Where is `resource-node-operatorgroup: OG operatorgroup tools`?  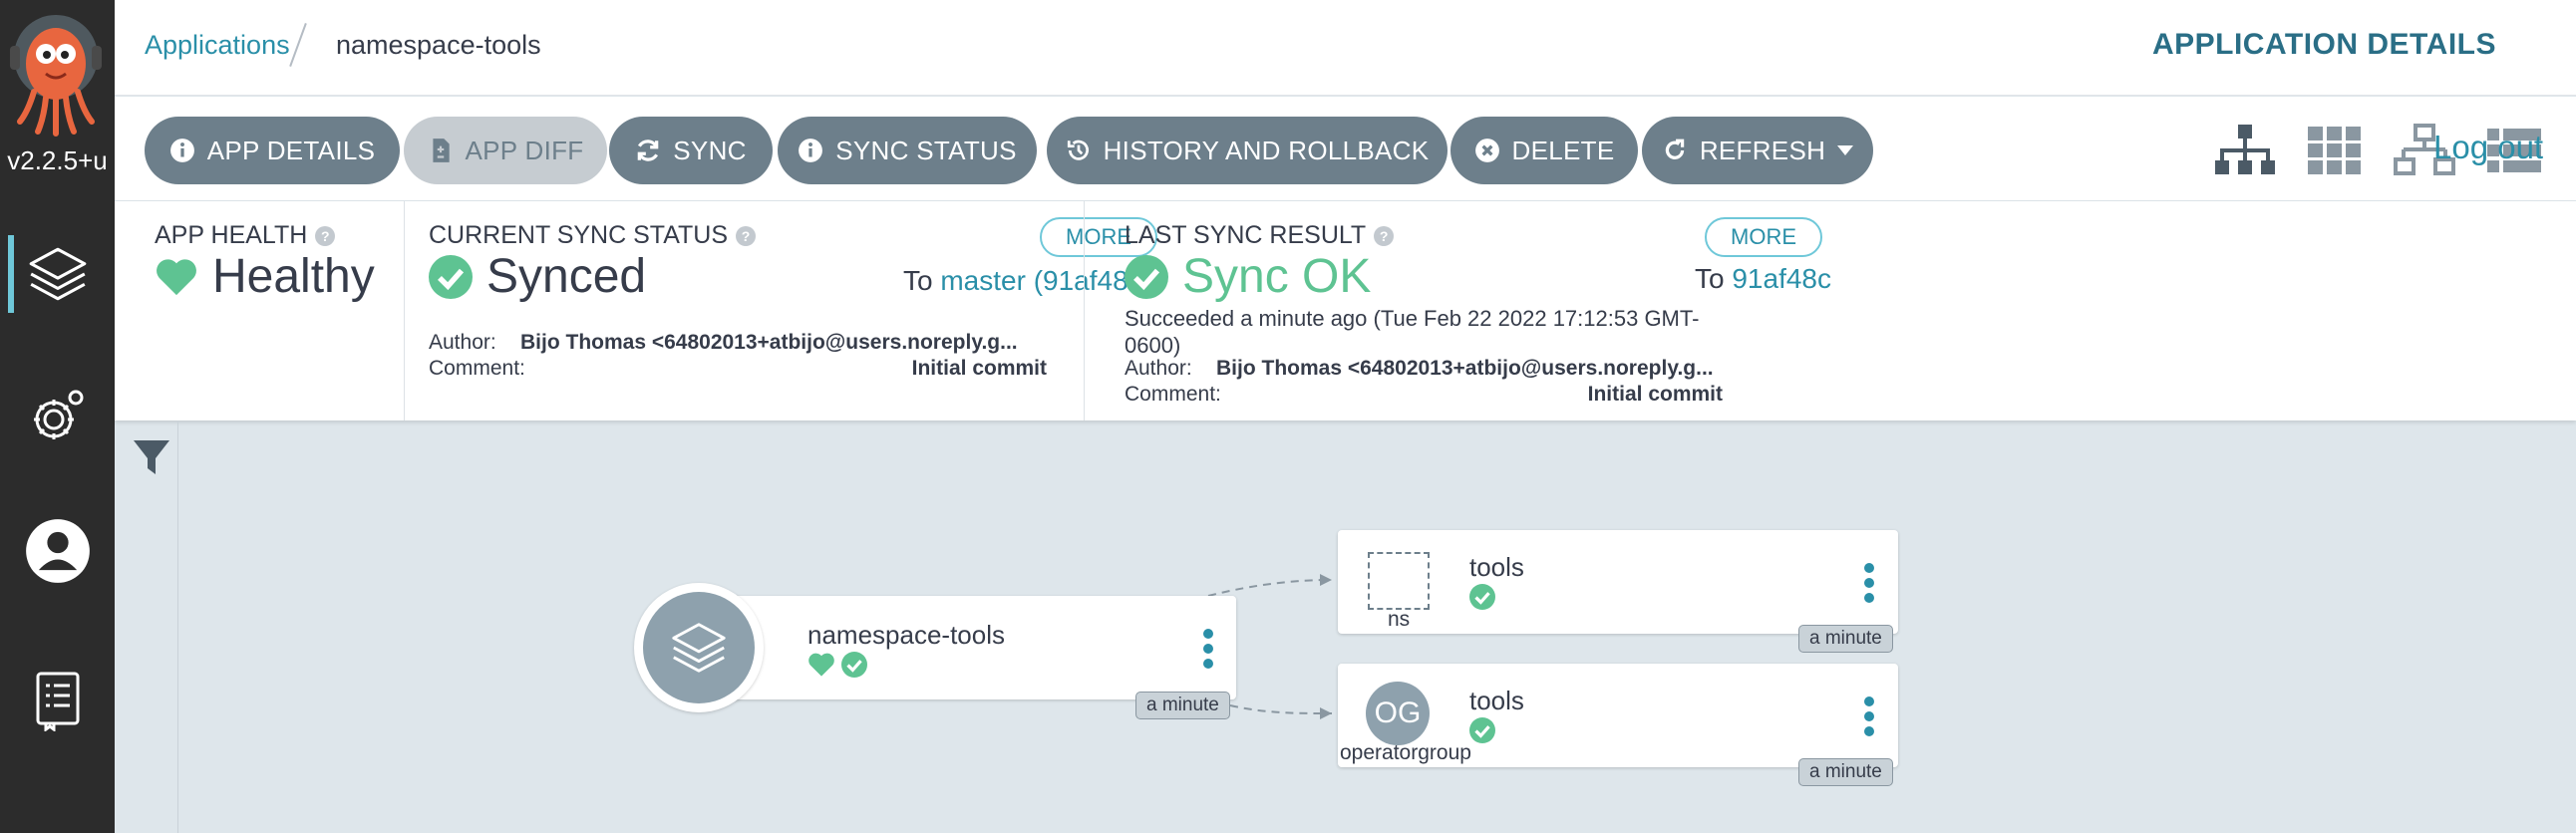
resource-node-operatorgroup: OG operatorgroup tools is located at coordinates (1618, 715).